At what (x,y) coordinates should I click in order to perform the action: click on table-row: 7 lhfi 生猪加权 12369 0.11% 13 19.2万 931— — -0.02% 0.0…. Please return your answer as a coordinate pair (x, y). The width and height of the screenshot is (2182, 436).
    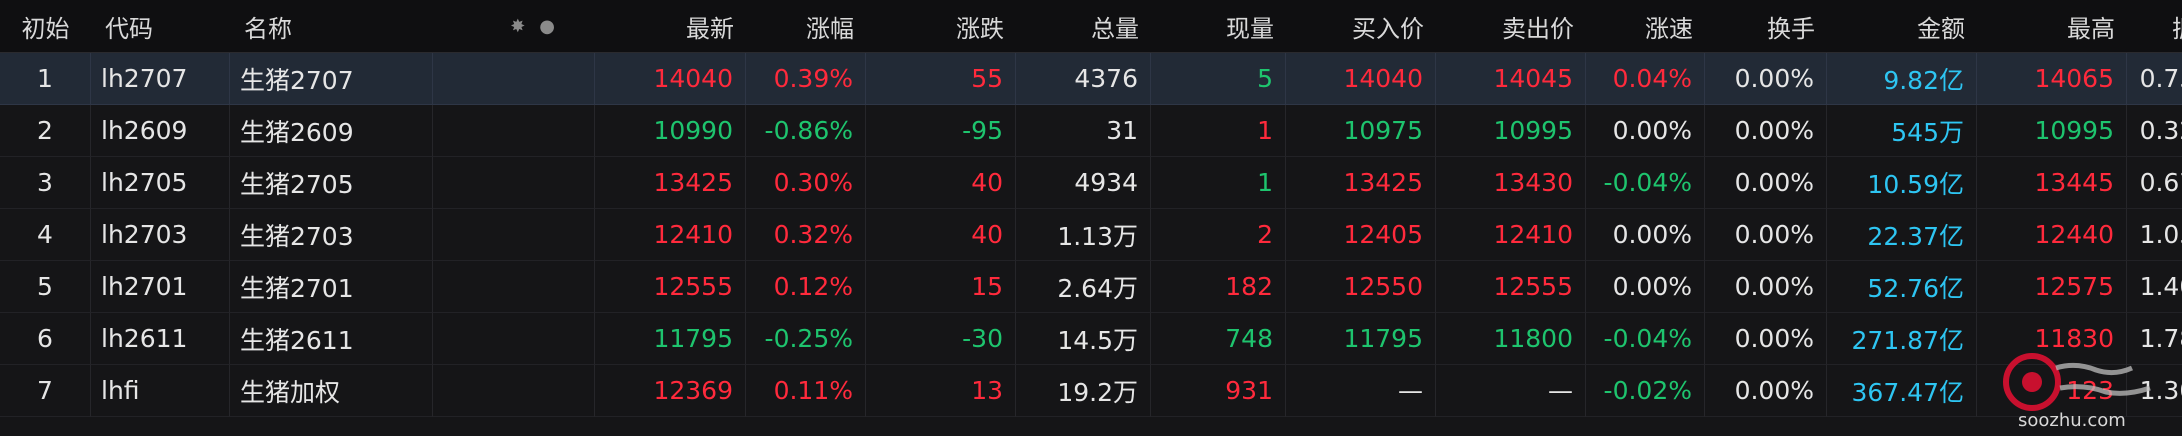
    Looking at the image, I should click on (1091, 391).